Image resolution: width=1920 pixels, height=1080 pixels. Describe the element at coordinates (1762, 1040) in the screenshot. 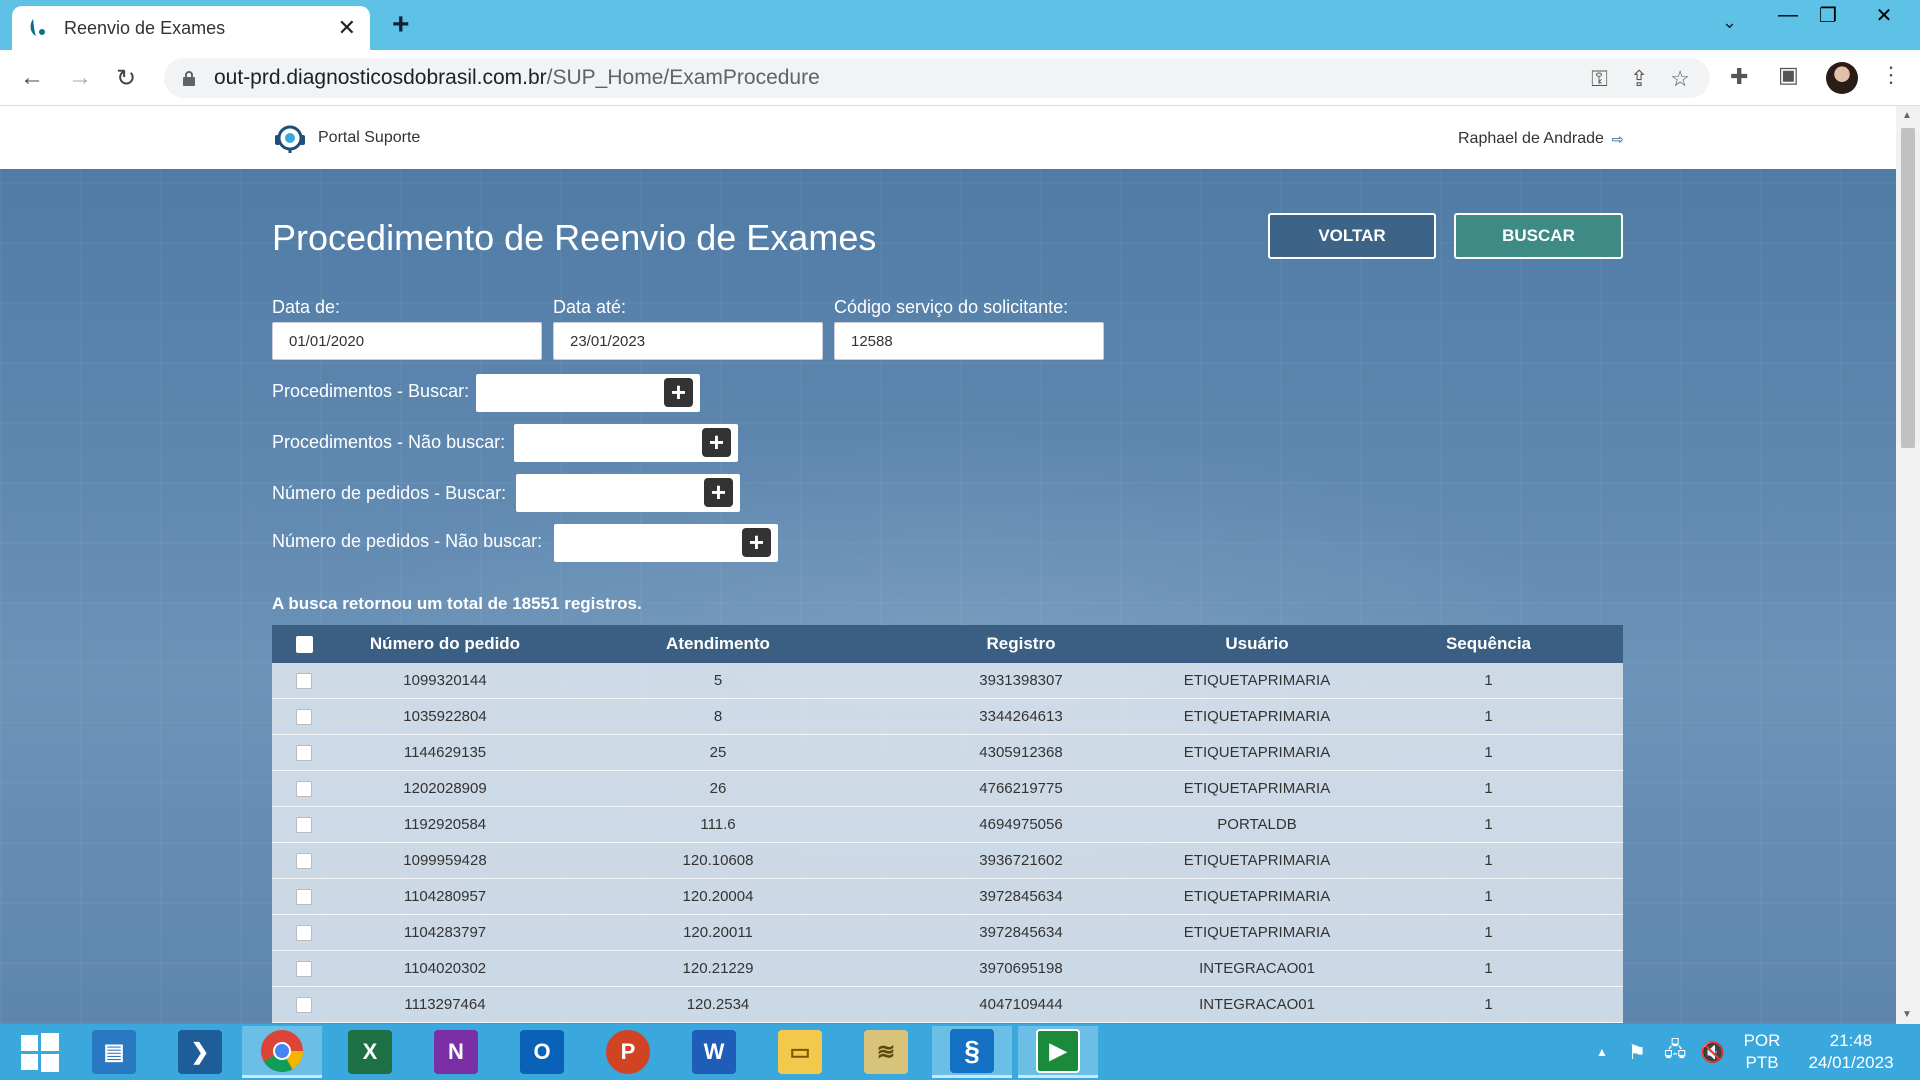

I see `lang-top: POR` at that location.